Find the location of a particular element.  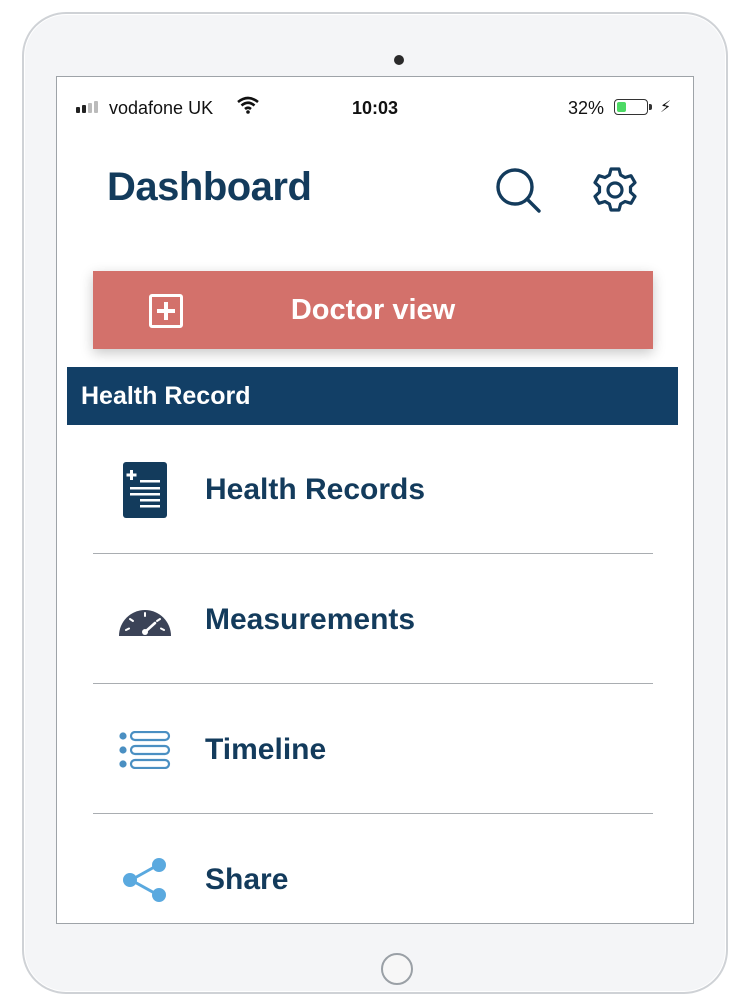

section-header: Health Record is located at coordinates (372, 396).